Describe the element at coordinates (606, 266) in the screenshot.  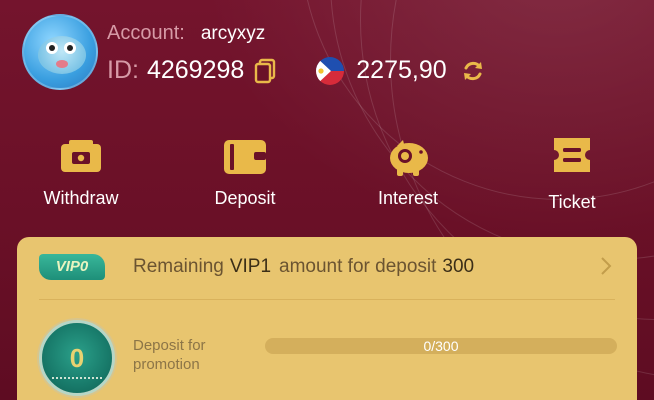
I see `chevron-right-icon` at that location.